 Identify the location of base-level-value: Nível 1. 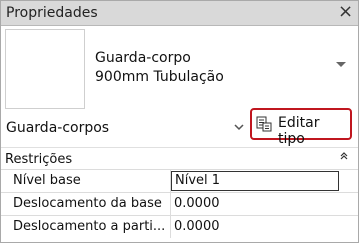
(198, 180).